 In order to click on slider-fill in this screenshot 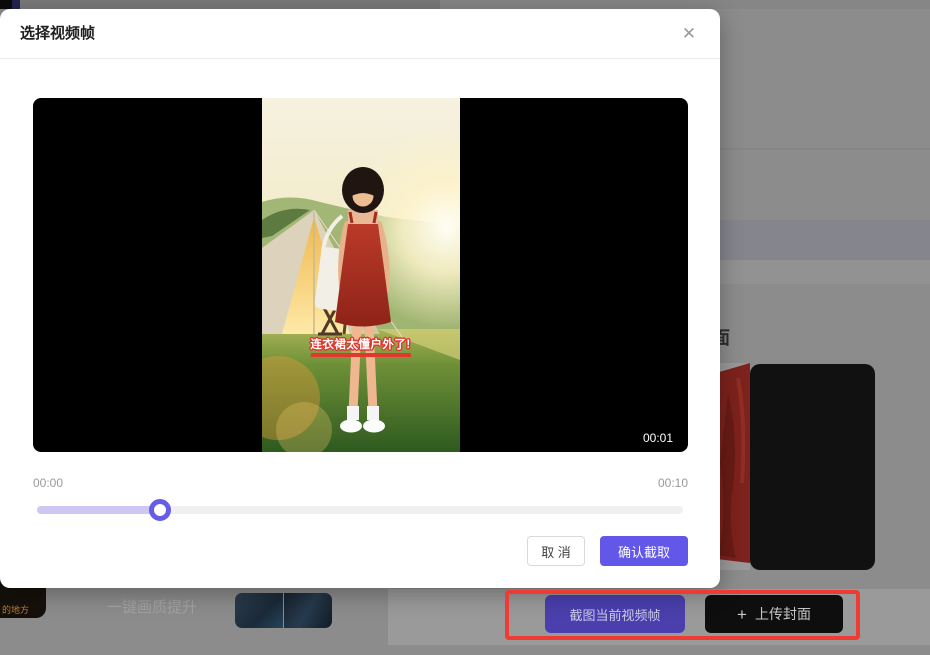, I will do `click(98, 510)`.